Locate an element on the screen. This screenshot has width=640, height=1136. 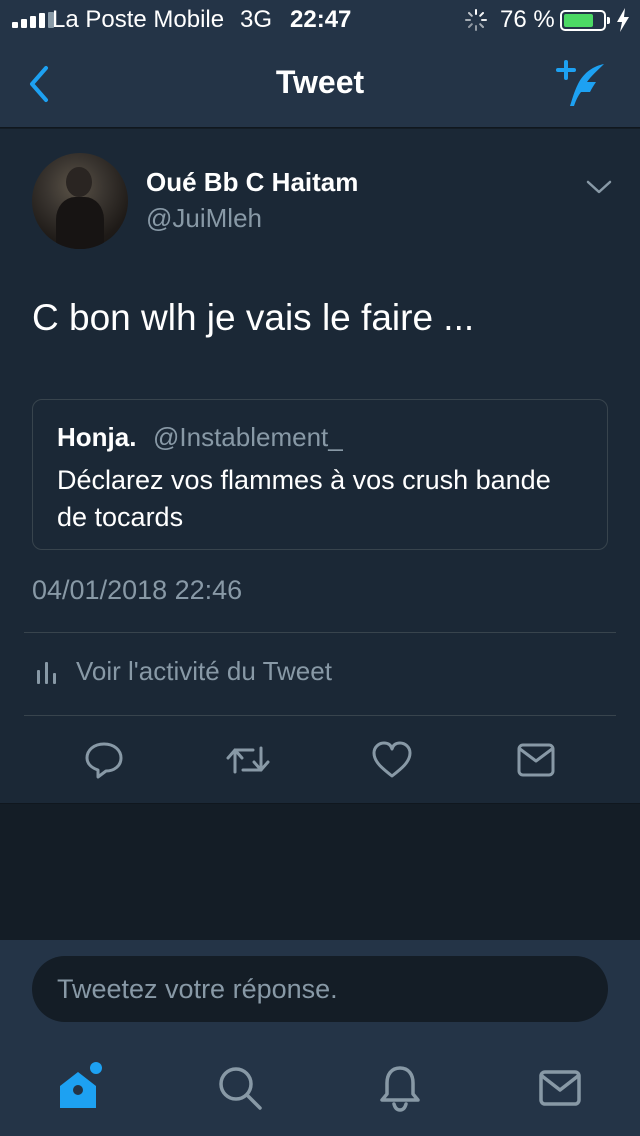
chevron-down-icon is located at coordinates (599, 187).